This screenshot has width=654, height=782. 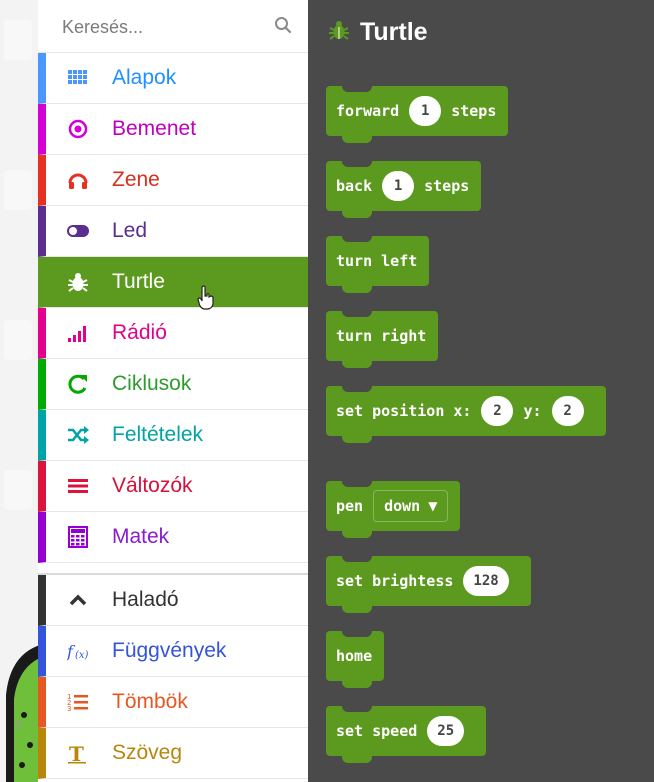 I want to click on category-változók: Változók, so click(x=173, y=486).